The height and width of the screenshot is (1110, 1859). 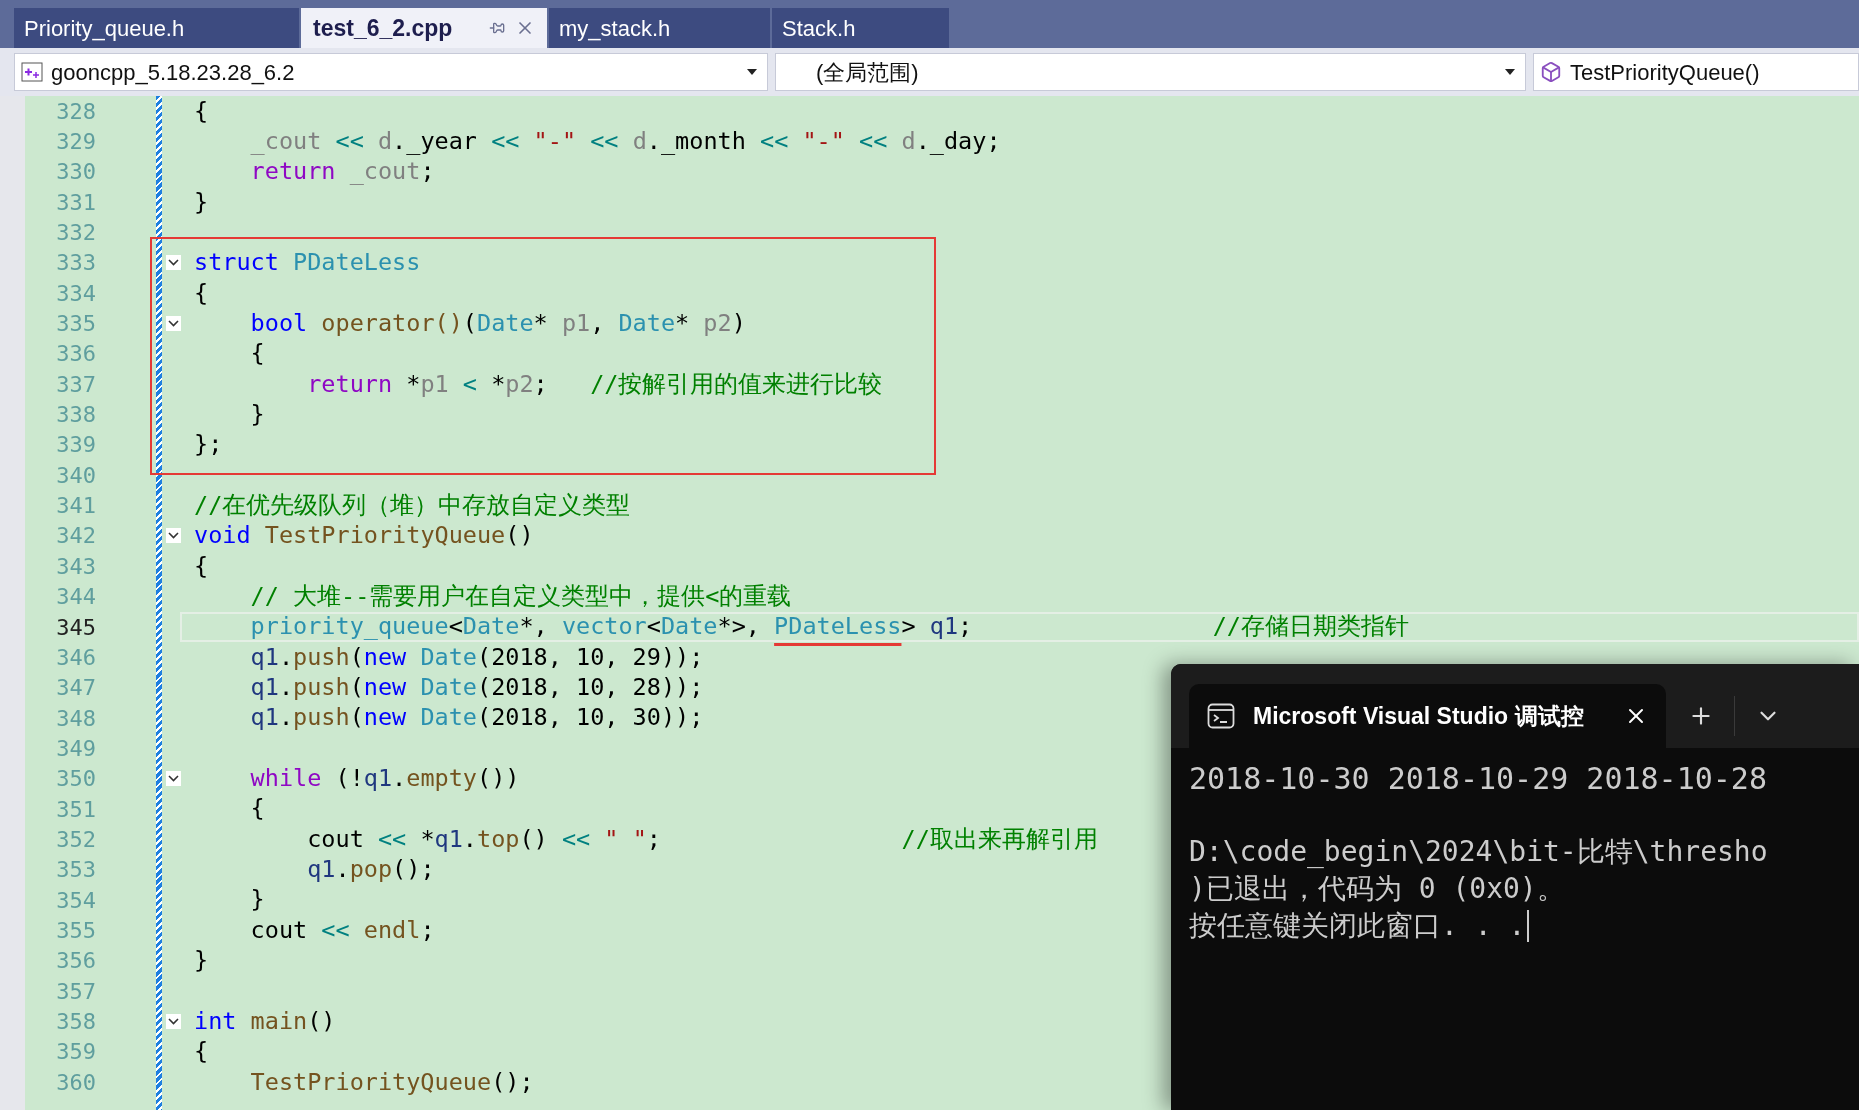 What do you see at coordinates (594, 384) in the screenshot?
I see `code-line: return *p1 < *p2; //按解引用的值来进行比较` at bounding box center [594, 384].